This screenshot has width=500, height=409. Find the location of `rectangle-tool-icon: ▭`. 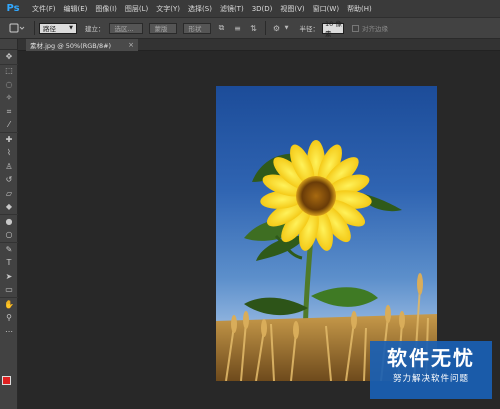

rectangle-tool-icon: ▭ is located at coordinates (9, 291).